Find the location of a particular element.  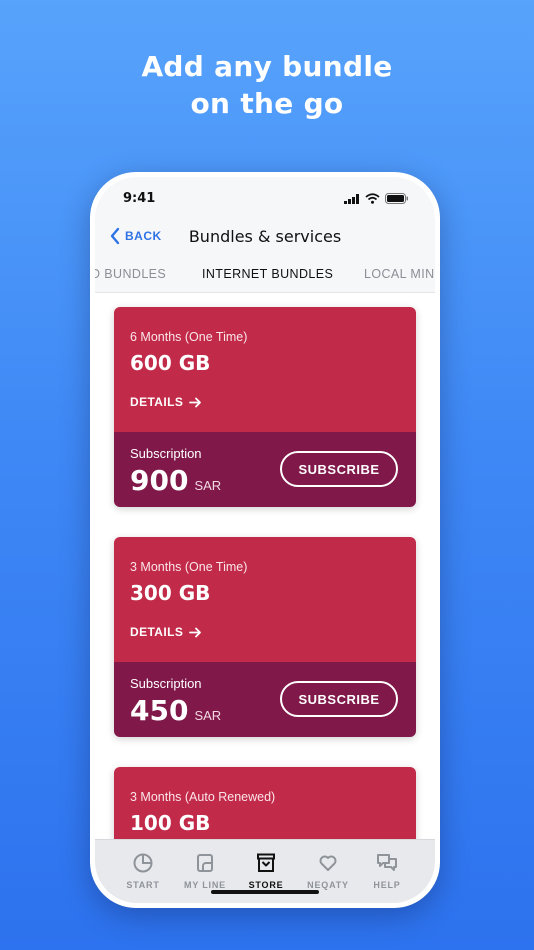

tab-bar-label: STORE is located at coordinates (266, 885).